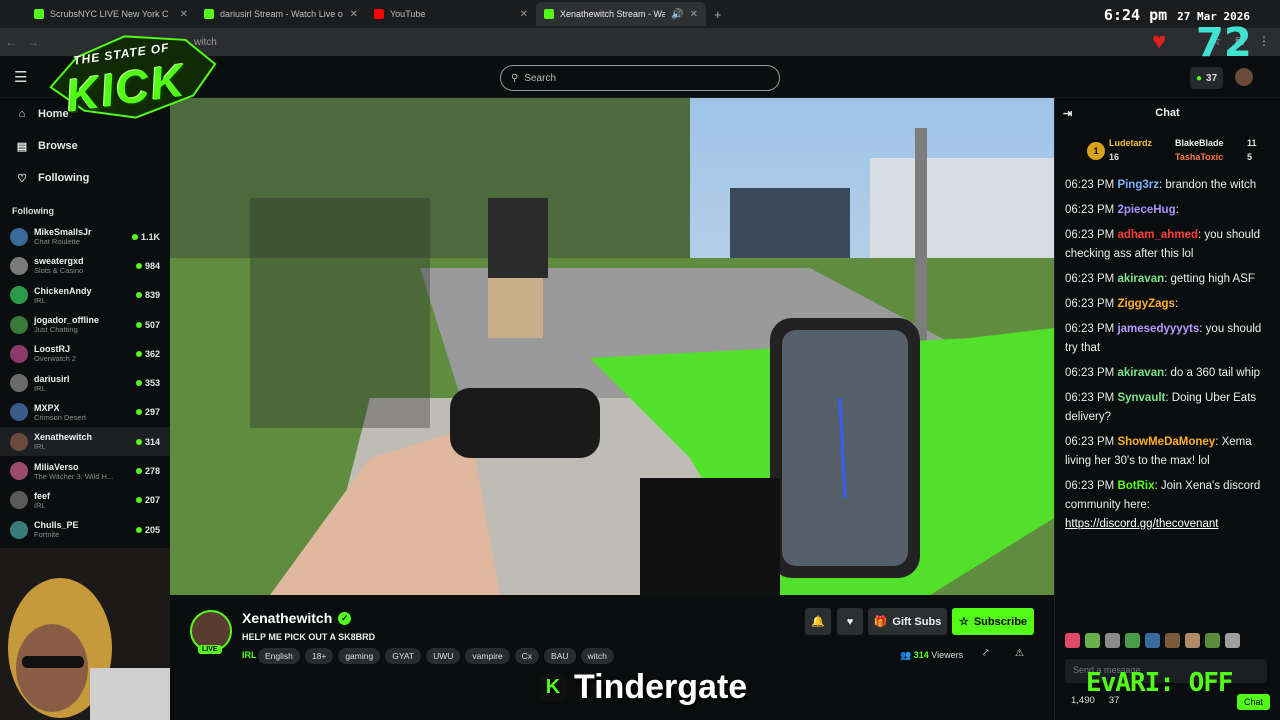 The height and width of the screenshot is (720, 1280). I want to click on message-username: ShowMeDaMoney, so click(1166, 442).